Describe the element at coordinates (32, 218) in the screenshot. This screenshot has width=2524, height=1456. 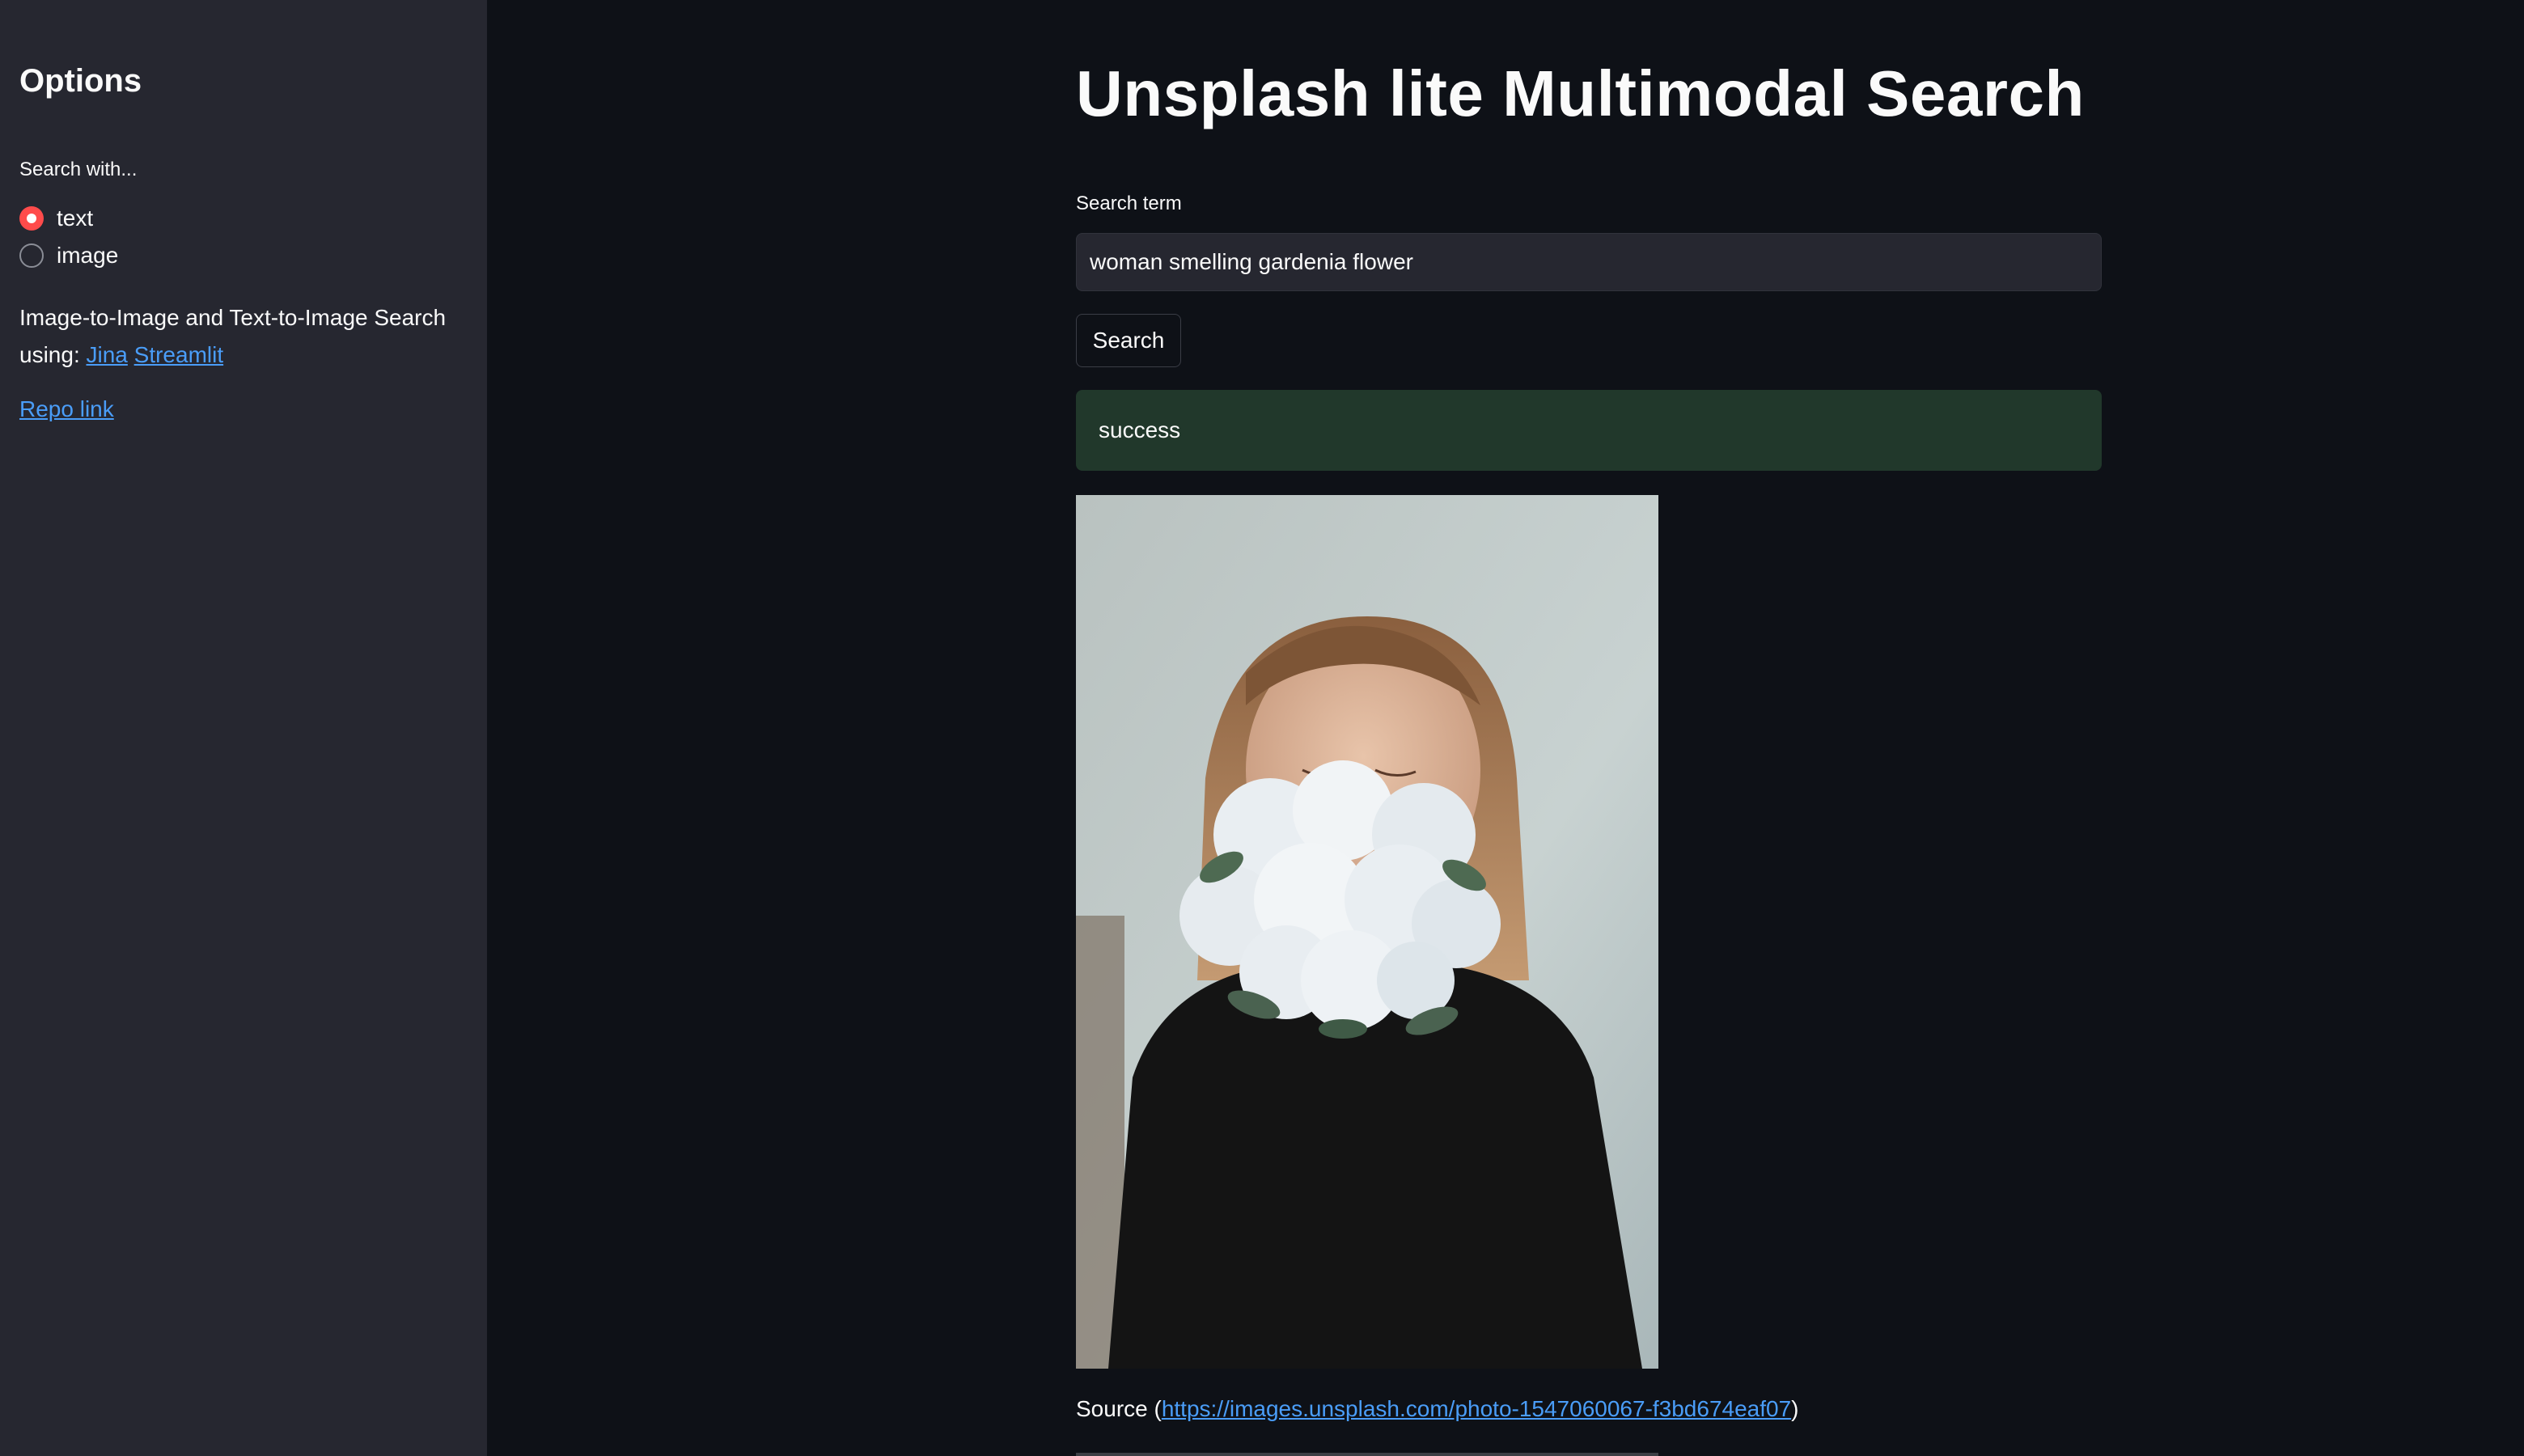
I see `radio-checked-icon` at that location.